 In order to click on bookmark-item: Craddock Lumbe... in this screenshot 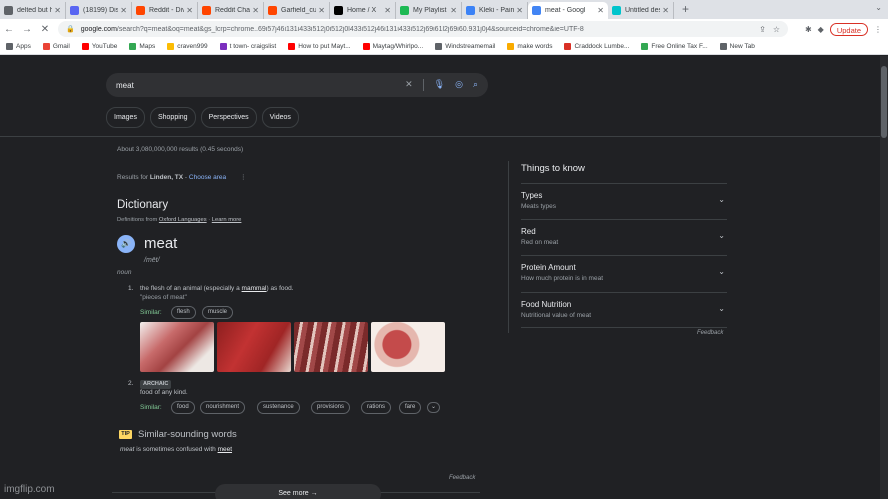, I will do `click(596, 46)`.